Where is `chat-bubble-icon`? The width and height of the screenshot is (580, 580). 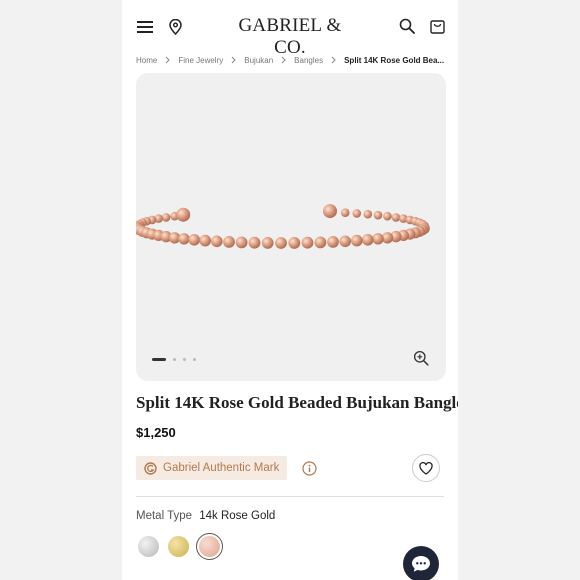 chat-bubble-icon is located at coordinates (421, 564).